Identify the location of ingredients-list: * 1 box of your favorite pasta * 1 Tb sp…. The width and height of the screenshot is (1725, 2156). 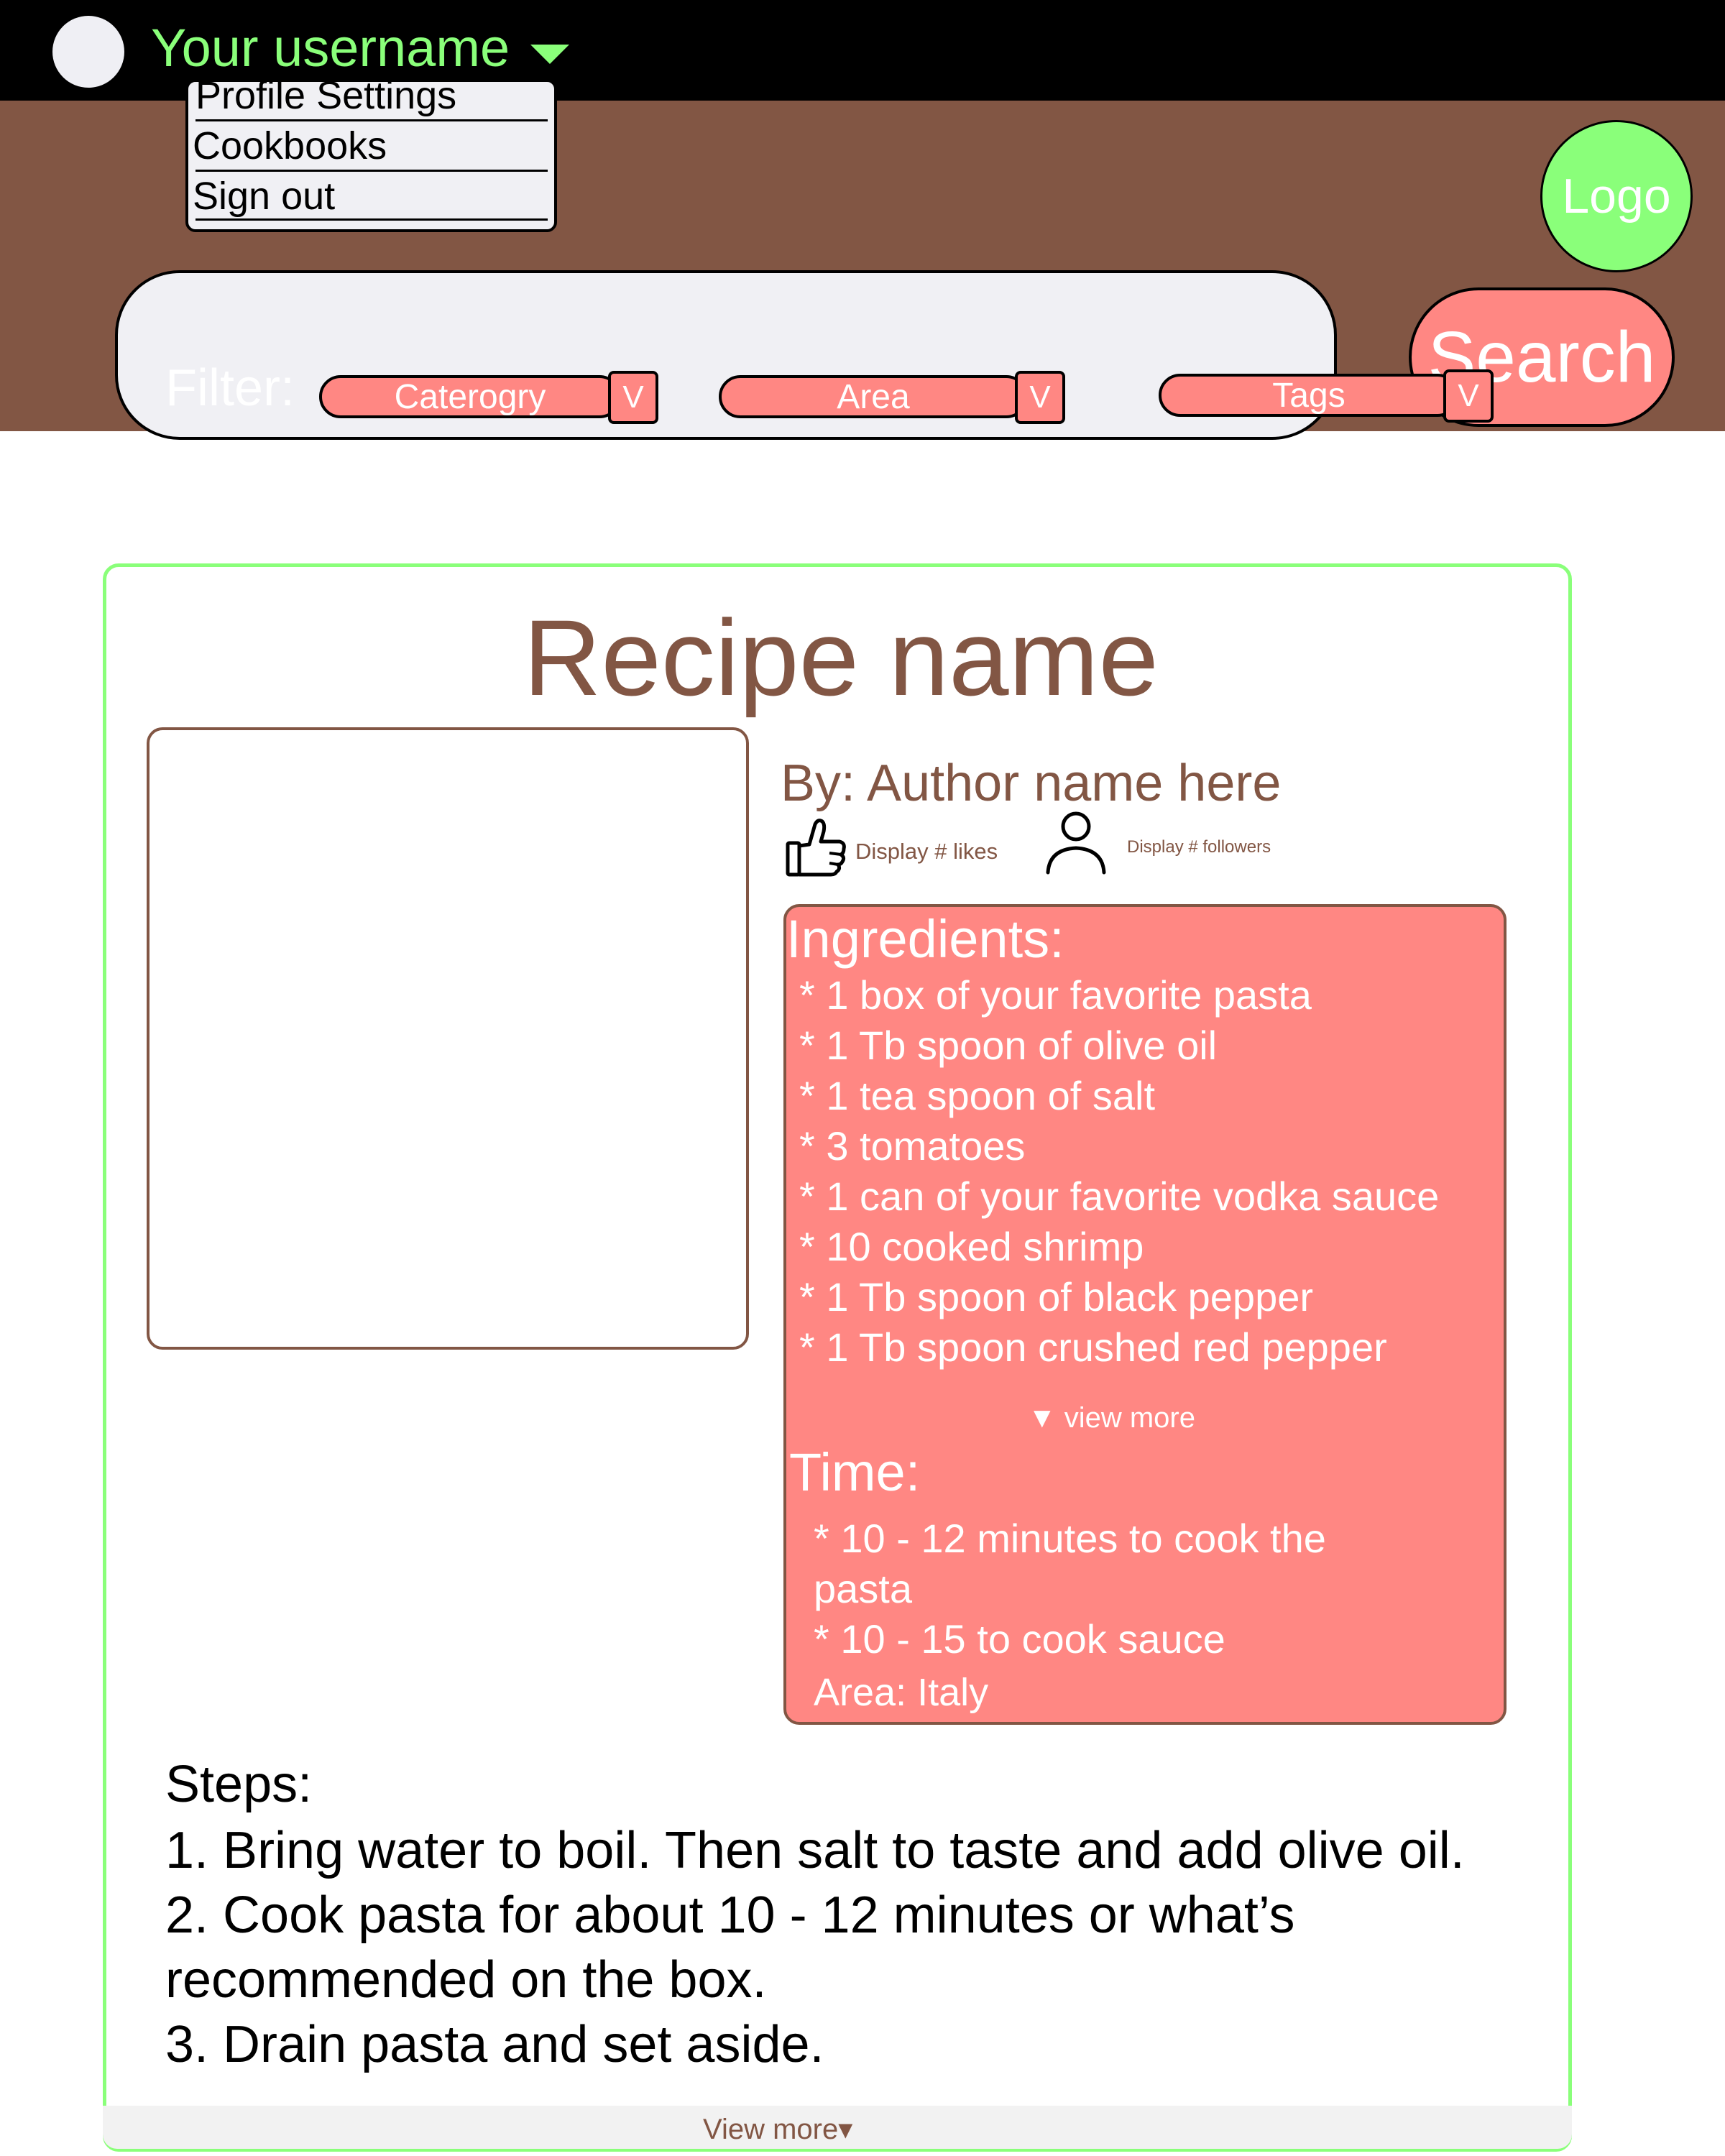
(1119, 1171).